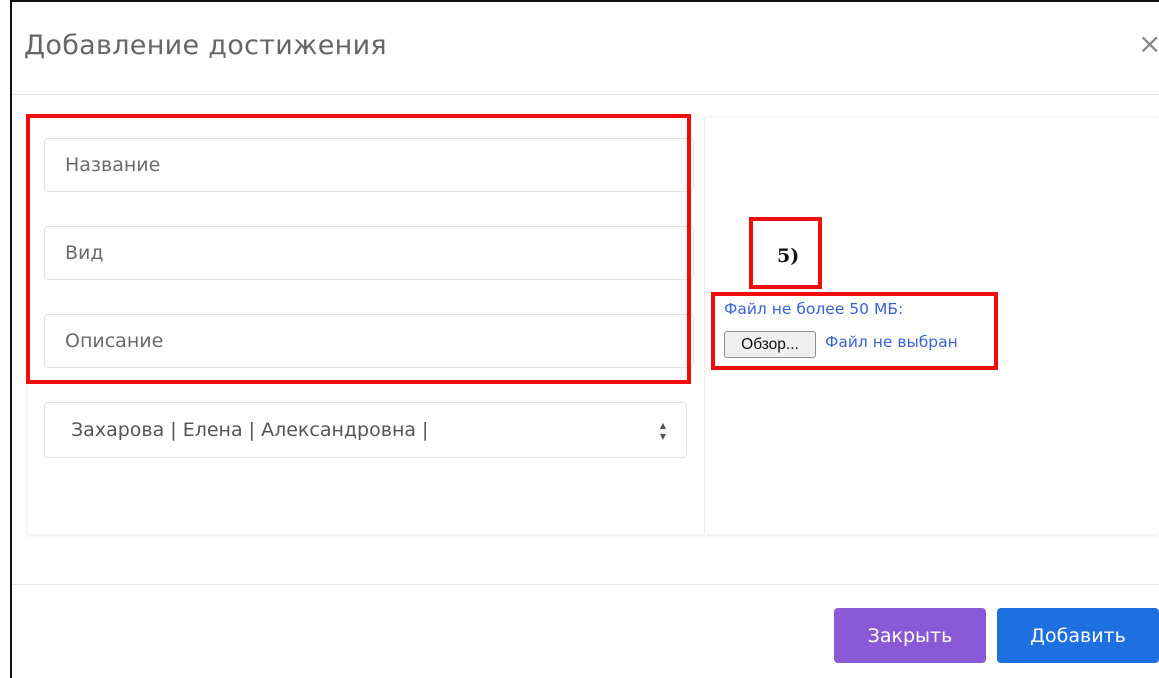 The width and height of the screenshot is (1159, 678). Describe the element at coordinates (250, 430) in the screenshot. I see `person-select-value: Захарова | Елена | Александровна |` at that location.